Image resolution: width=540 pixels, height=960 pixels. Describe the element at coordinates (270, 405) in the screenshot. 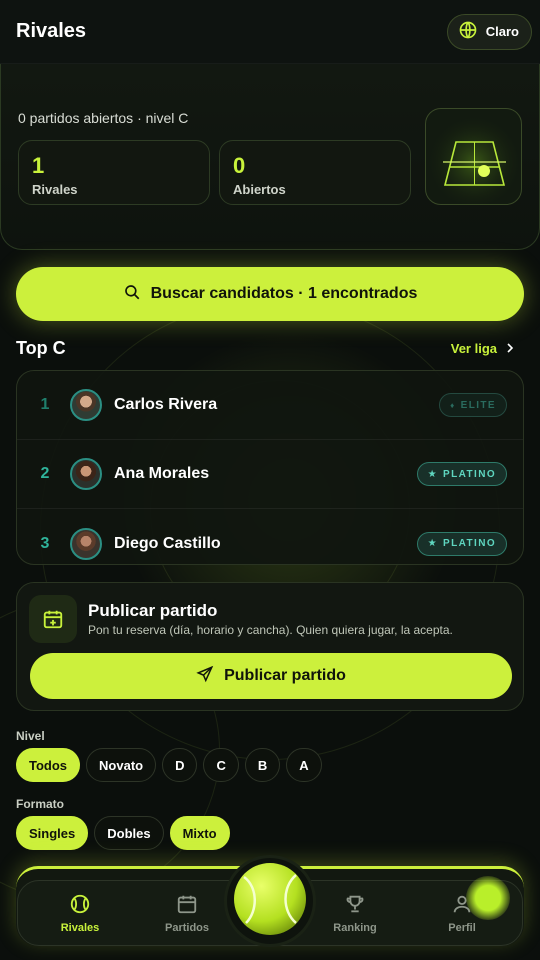

I see `ranking-row: 1 Carlos Rivera ♦ ELITE` at that location.